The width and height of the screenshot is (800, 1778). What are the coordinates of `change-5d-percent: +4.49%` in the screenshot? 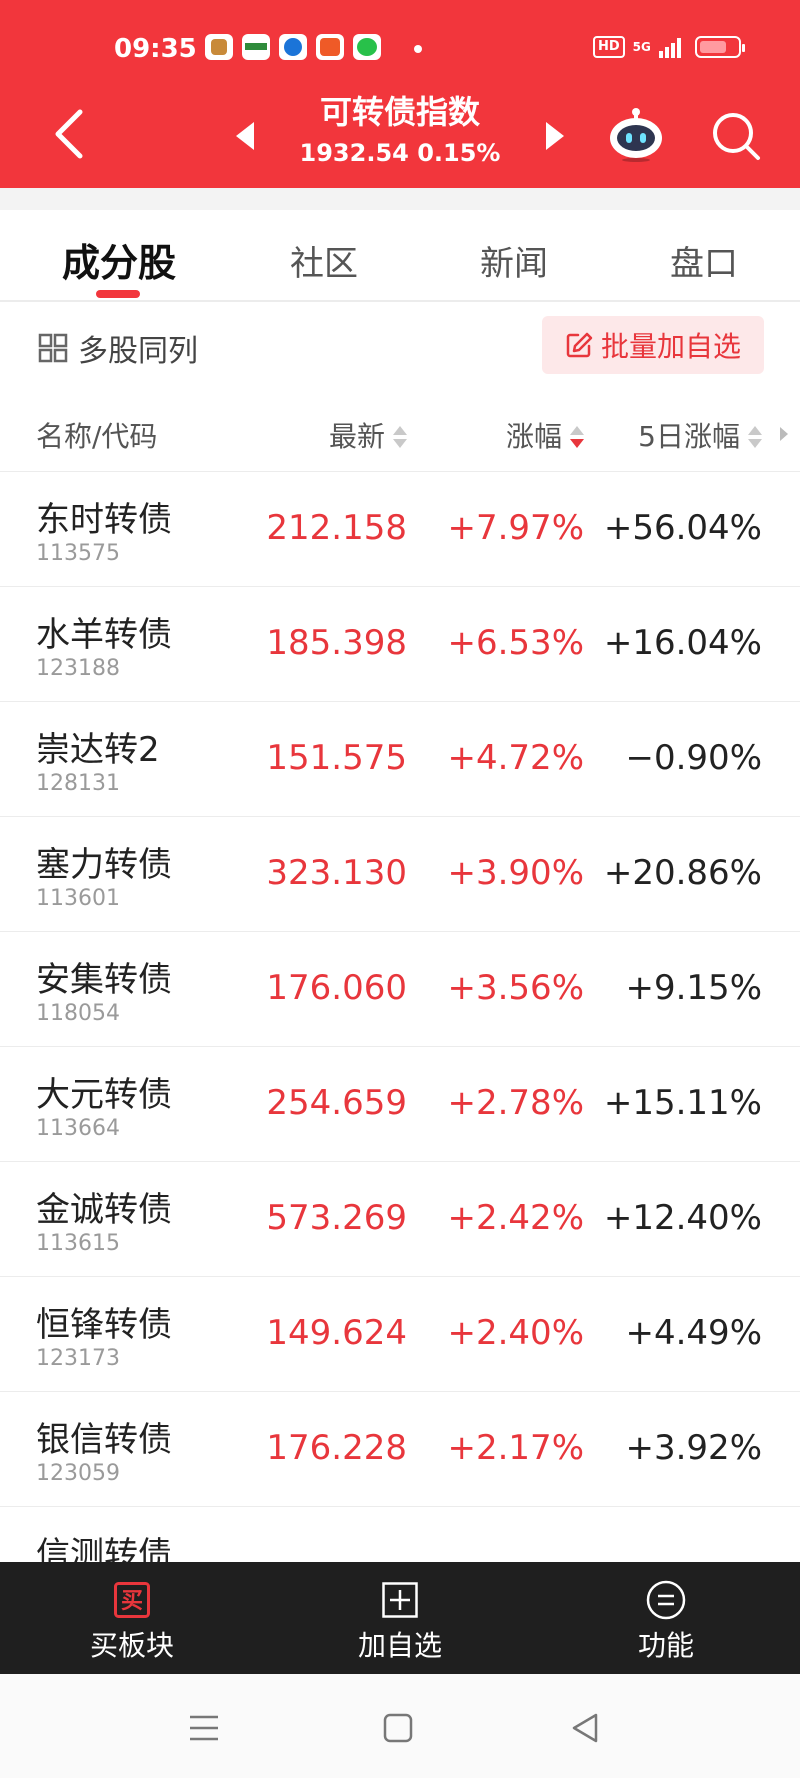 It's located at (694, 1333).